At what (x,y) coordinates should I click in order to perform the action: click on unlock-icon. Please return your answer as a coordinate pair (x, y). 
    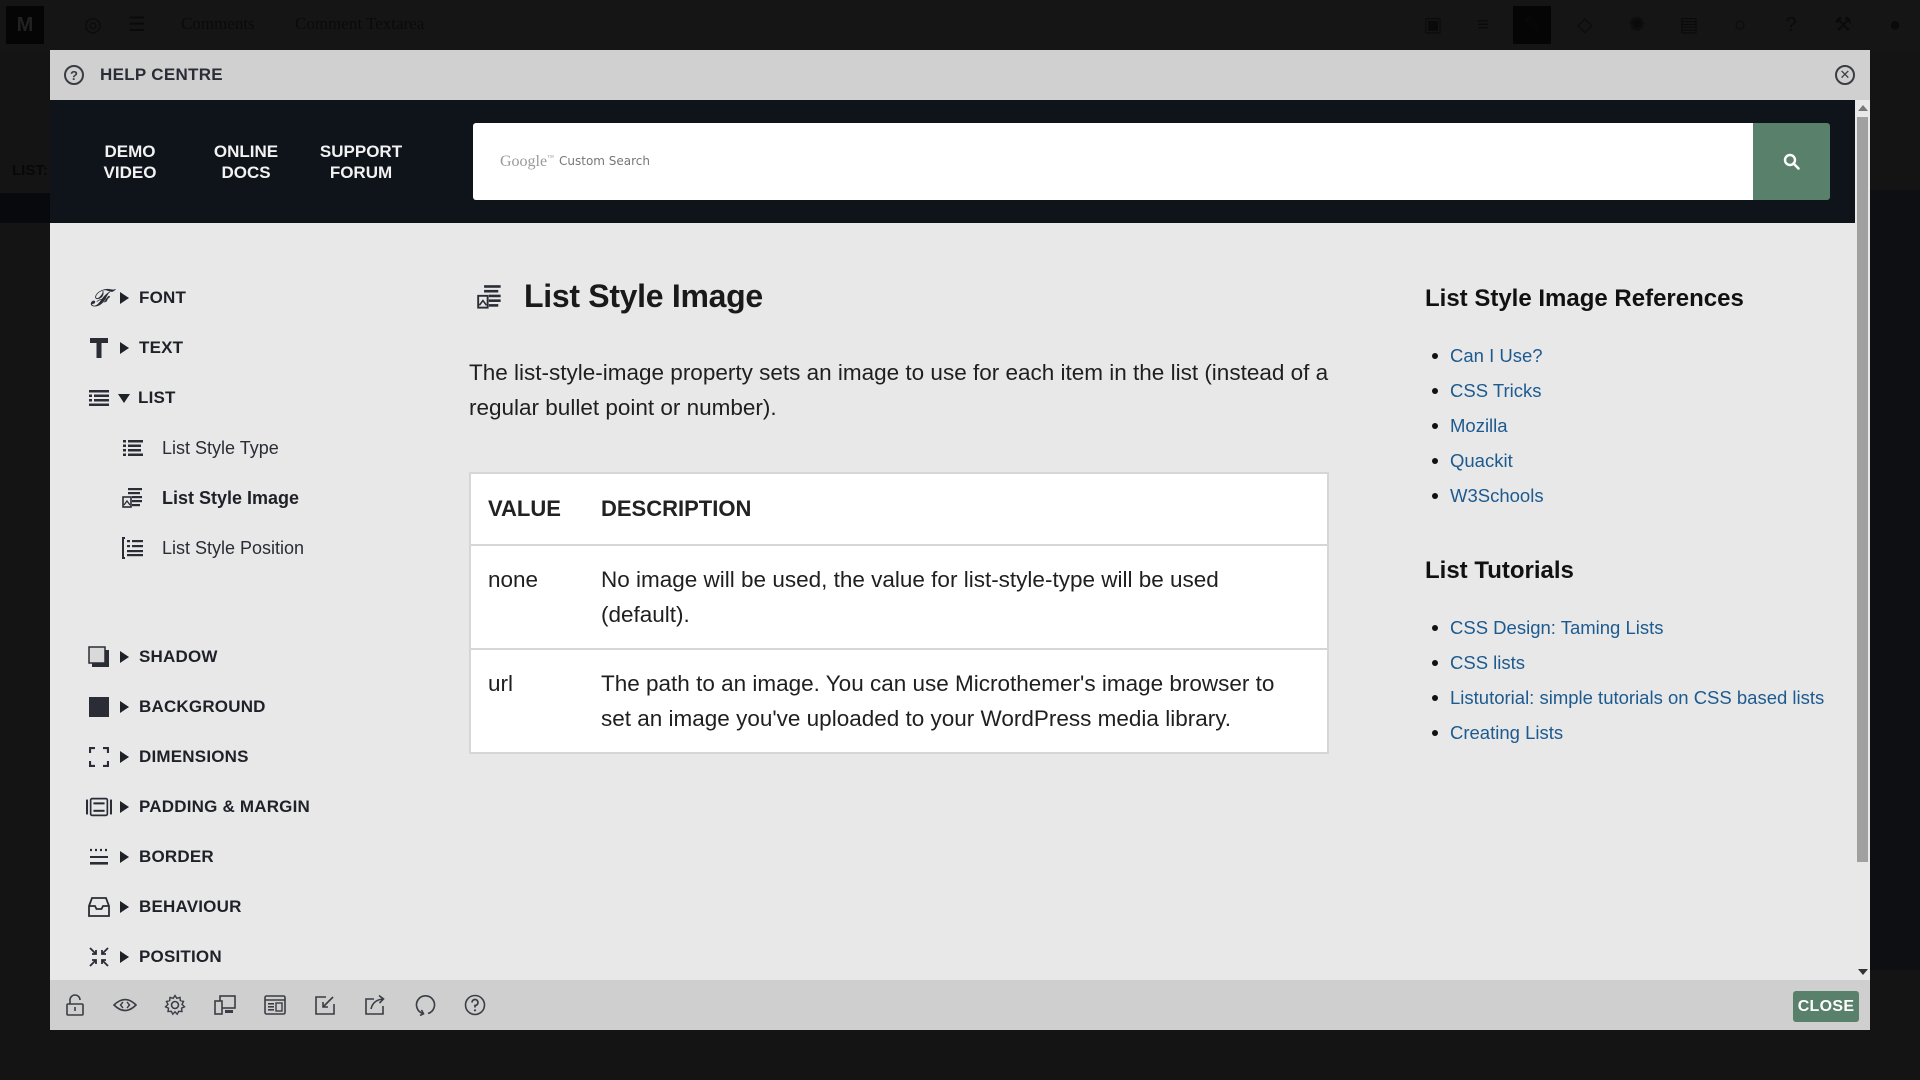
    Looking at the image, I should click on (75, 1005).